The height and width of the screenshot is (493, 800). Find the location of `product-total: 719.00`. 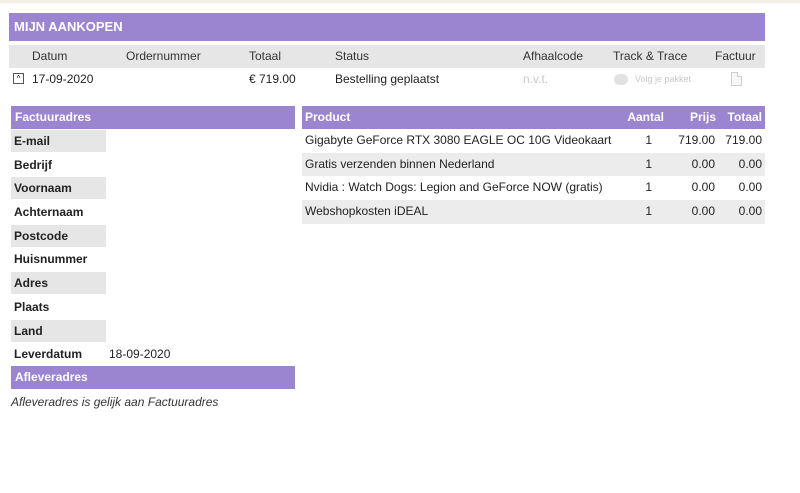

product-total: 719.00 is located at coordinates (743, 140).